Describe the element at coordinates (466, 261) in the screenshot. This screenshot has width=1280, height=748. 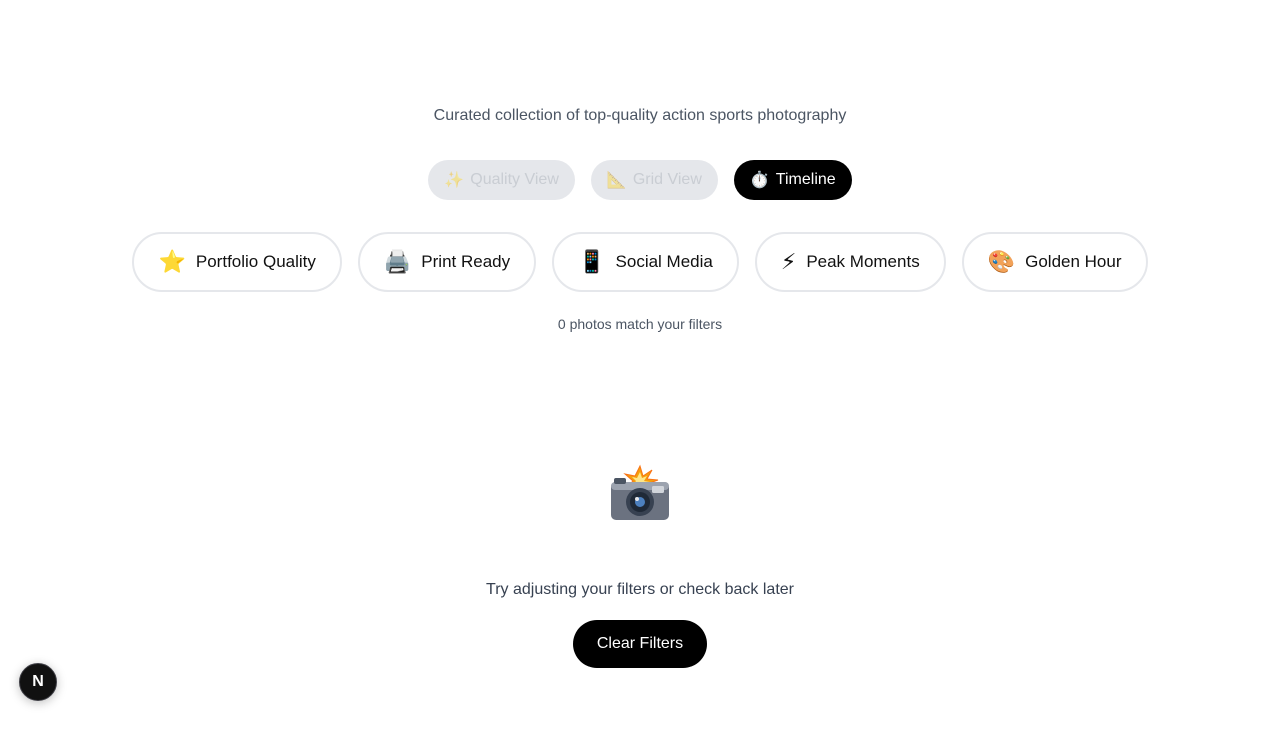
I see `filter-label: Print Ready` at that location.